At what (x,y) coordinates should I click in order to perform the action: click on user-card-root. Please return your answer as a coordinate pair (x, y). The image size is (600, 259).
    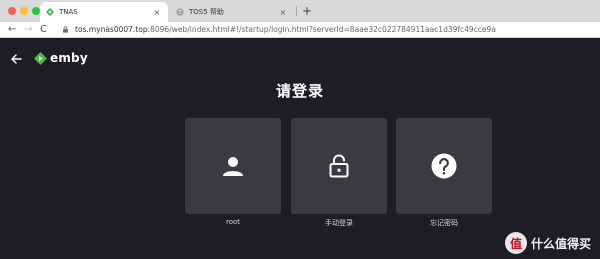
    Looking at the image, I should click on (233, 166).